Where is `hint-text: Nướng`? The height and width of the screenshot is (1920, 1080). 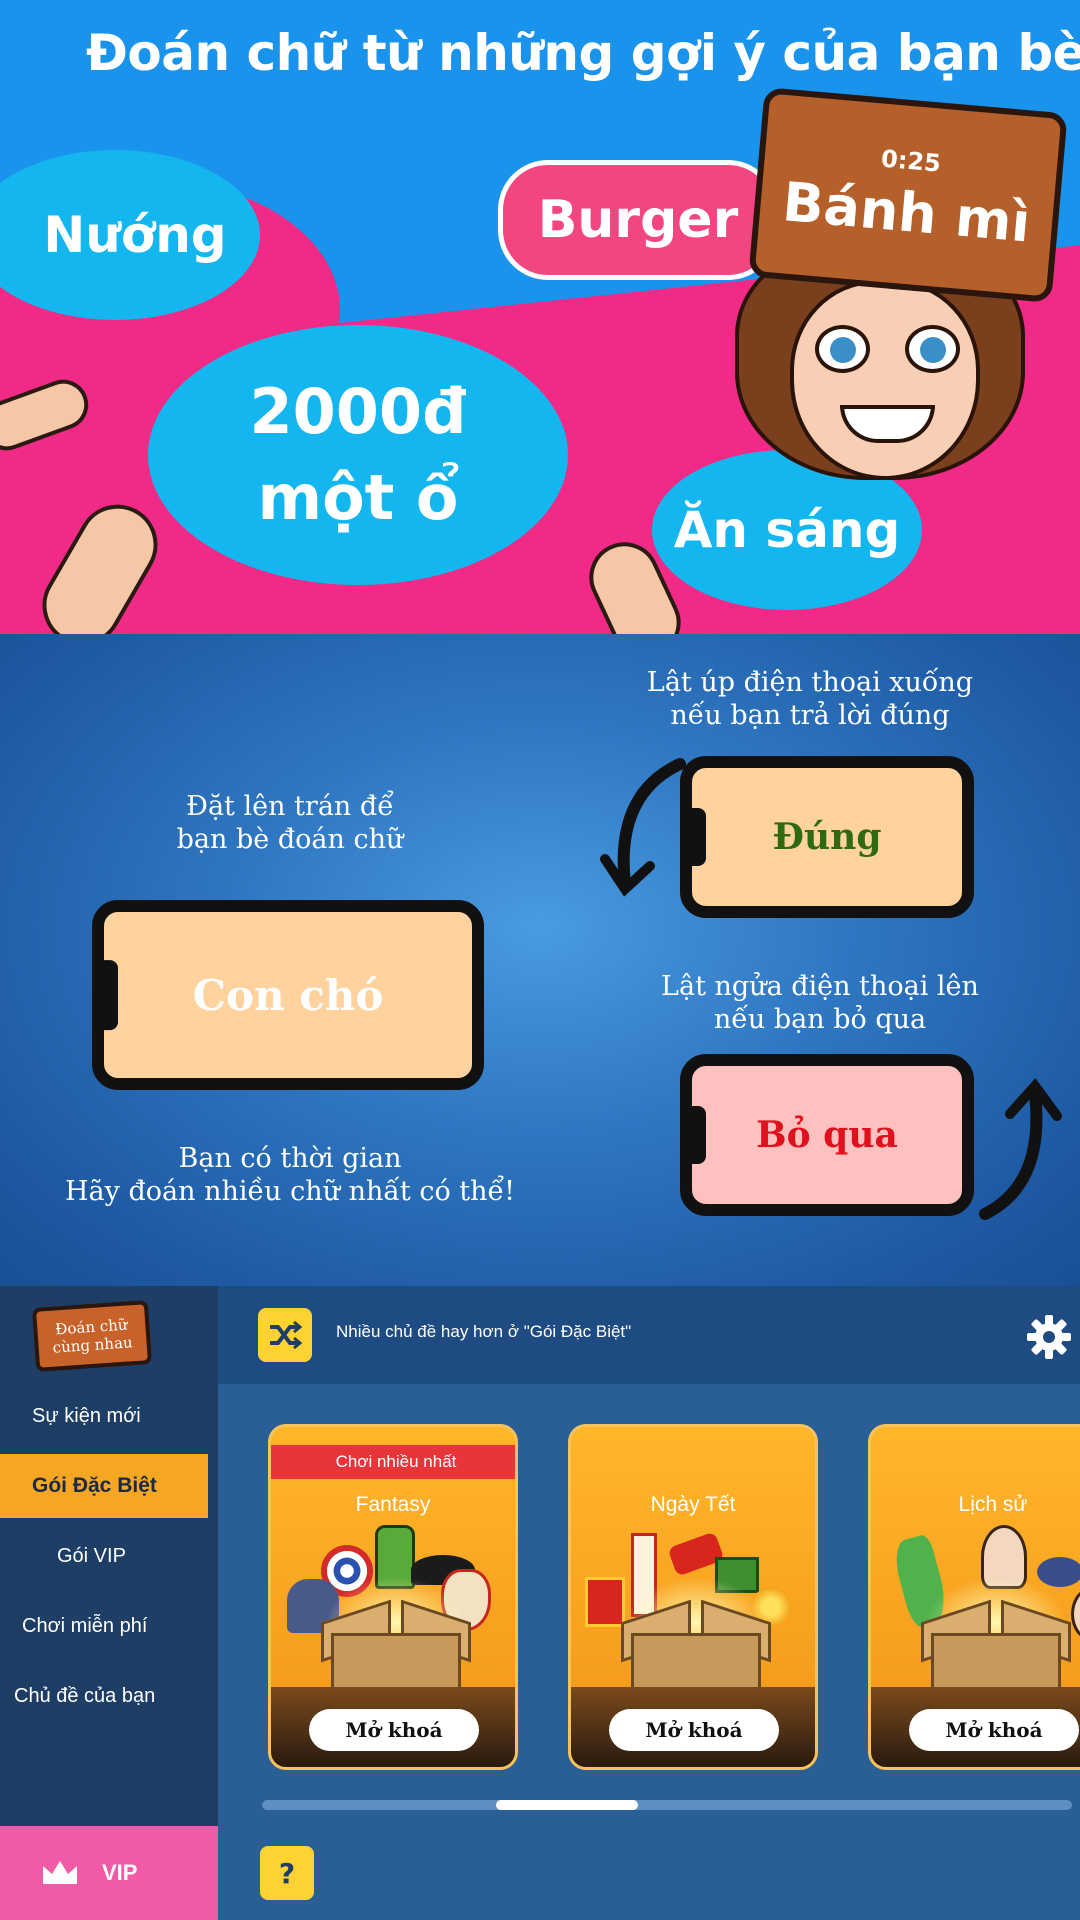
hint-text: Nướng is located at coordinates (135, 235).